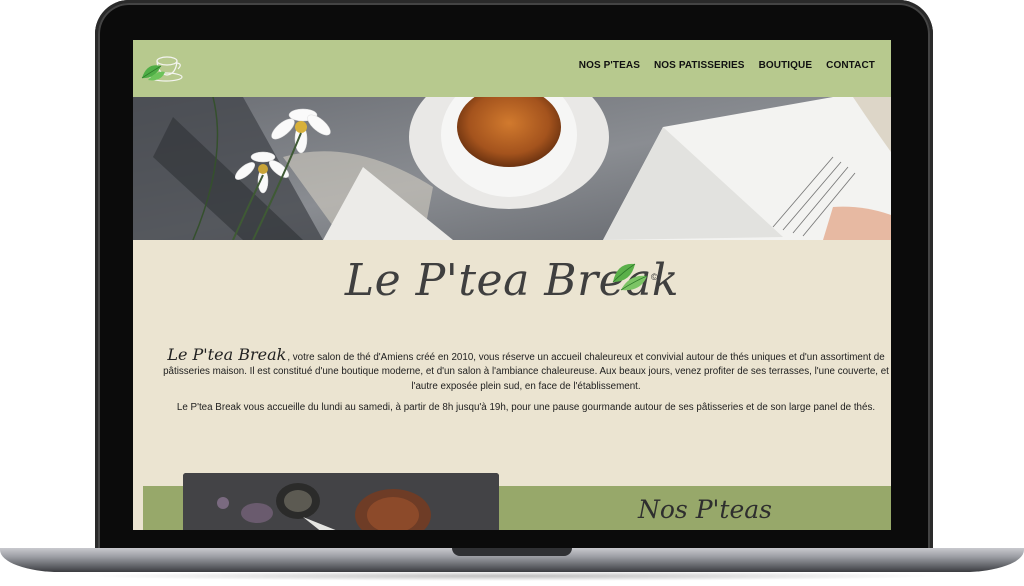  What do you see at coordinates (162, 68) in the screenshot?
I see `teacup-leaf-logo-icon` at bounding box center [162, 68].